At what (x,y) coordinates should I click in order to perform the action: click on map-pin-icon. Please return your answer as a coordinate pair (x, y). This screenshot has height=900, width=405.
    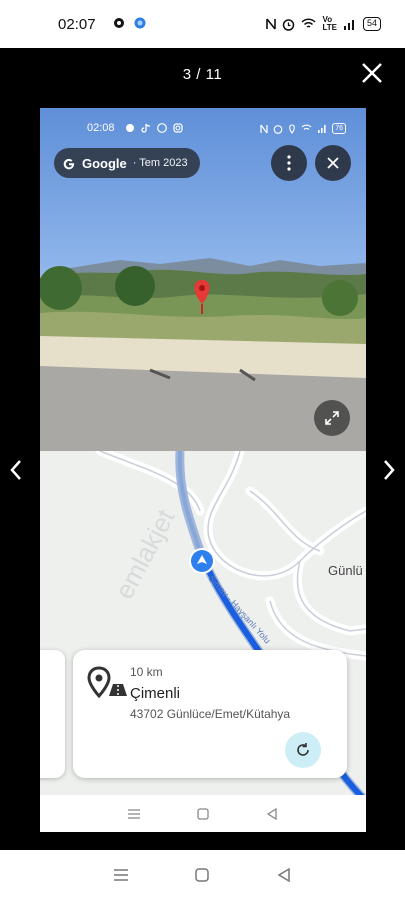
    Looking at the image, I should click on (107, 682).